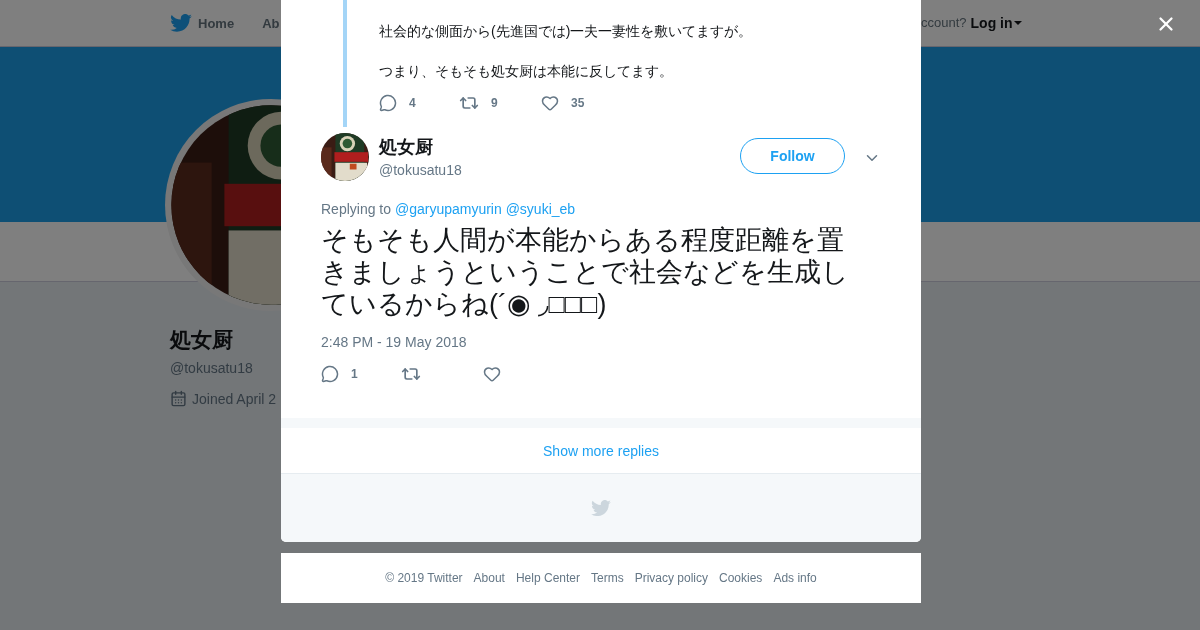 This screenshot has height=630, width=1200. What do you see at coordinates (211, 368) in the screenshot?
I see `profile-handle: @tokusatu18` at bounding box center [211, 368].